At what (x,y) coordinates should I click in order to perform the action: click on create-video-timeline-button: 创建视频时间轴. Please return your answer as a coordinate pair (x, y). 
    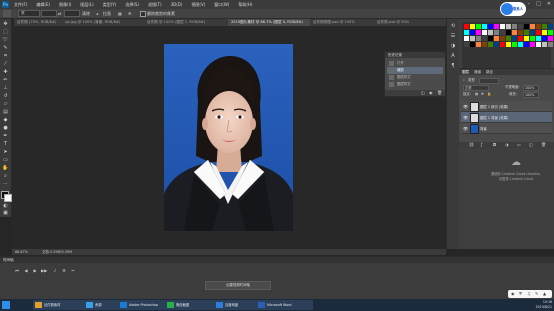
    Looking at the image, I should click on (238, 285).